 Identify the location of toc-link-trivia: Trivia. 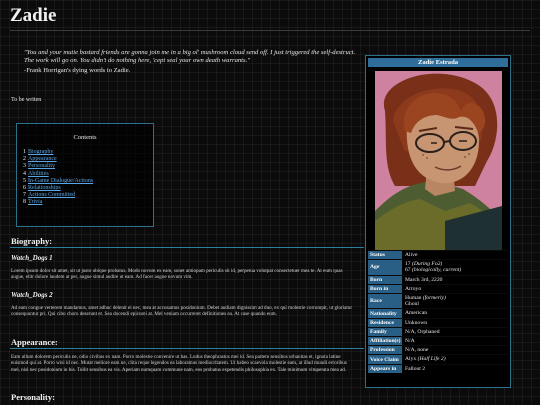
(35, 202).